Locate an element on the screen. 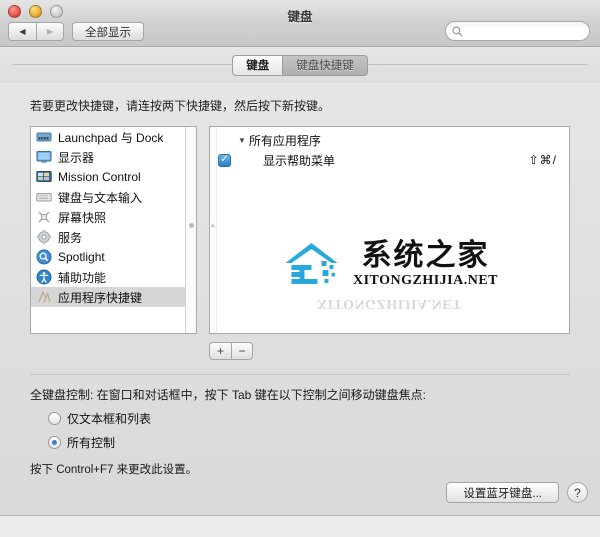 Image resolution: width=600 pixels, height=537 pixels. watermark-en-text: XITONGZHIJIA.NET is located at coordinates (425, 280).